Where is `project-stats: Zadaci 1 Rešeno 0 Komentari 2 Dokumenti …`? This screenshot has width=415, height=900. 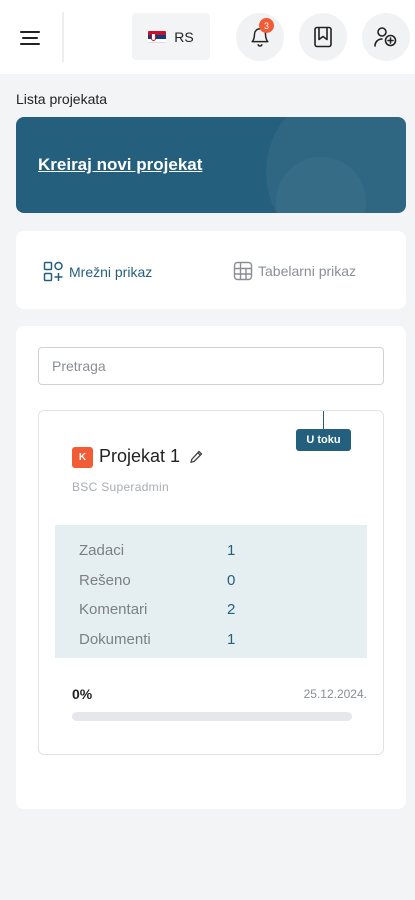 project-stats: Zadaci 1 Rešeno 0 Komentari 2 Dokumenti … is located at coordinates (211, 591).